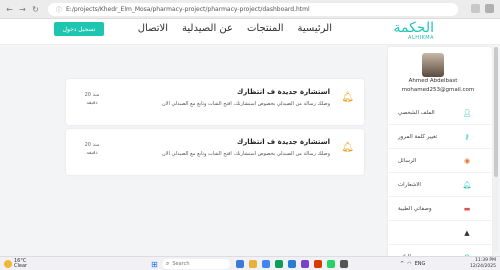 The width and height of the screenshot is (500, 270). I want to click on search-icon: ⌕, so click(168, 263).